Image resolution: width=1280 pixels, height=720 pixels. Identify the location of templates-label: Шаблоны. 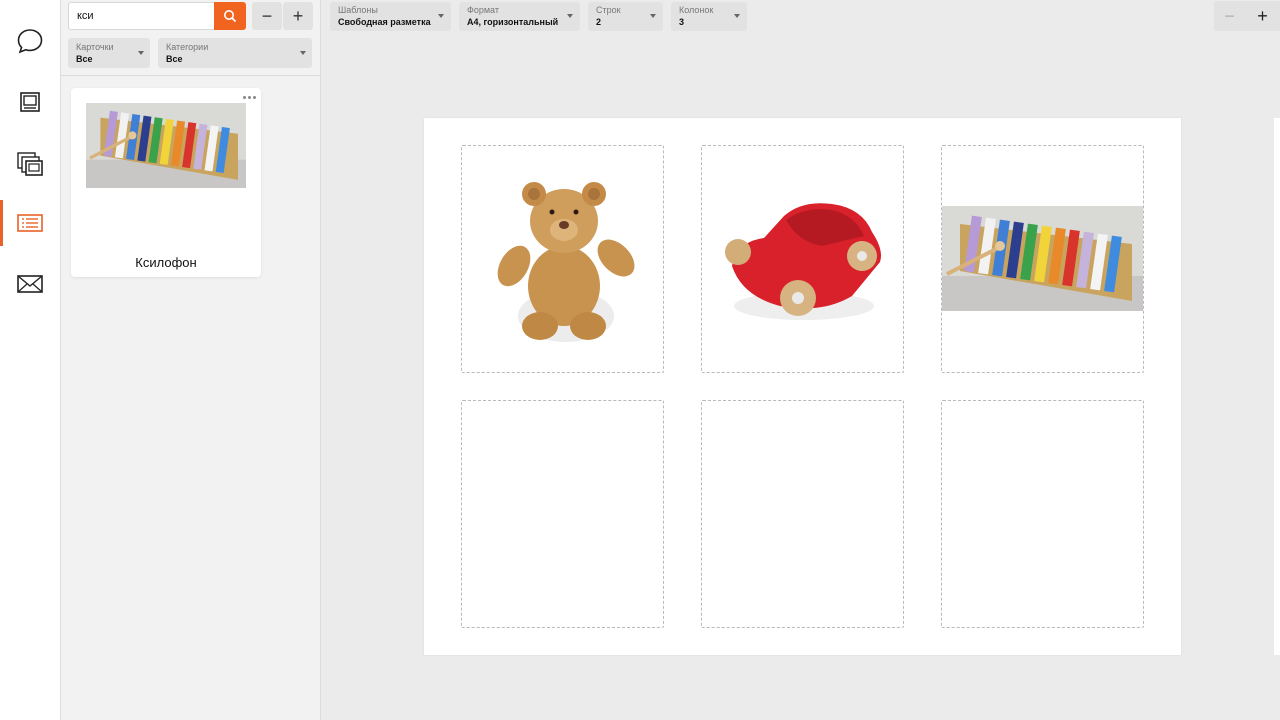
(358, 10).